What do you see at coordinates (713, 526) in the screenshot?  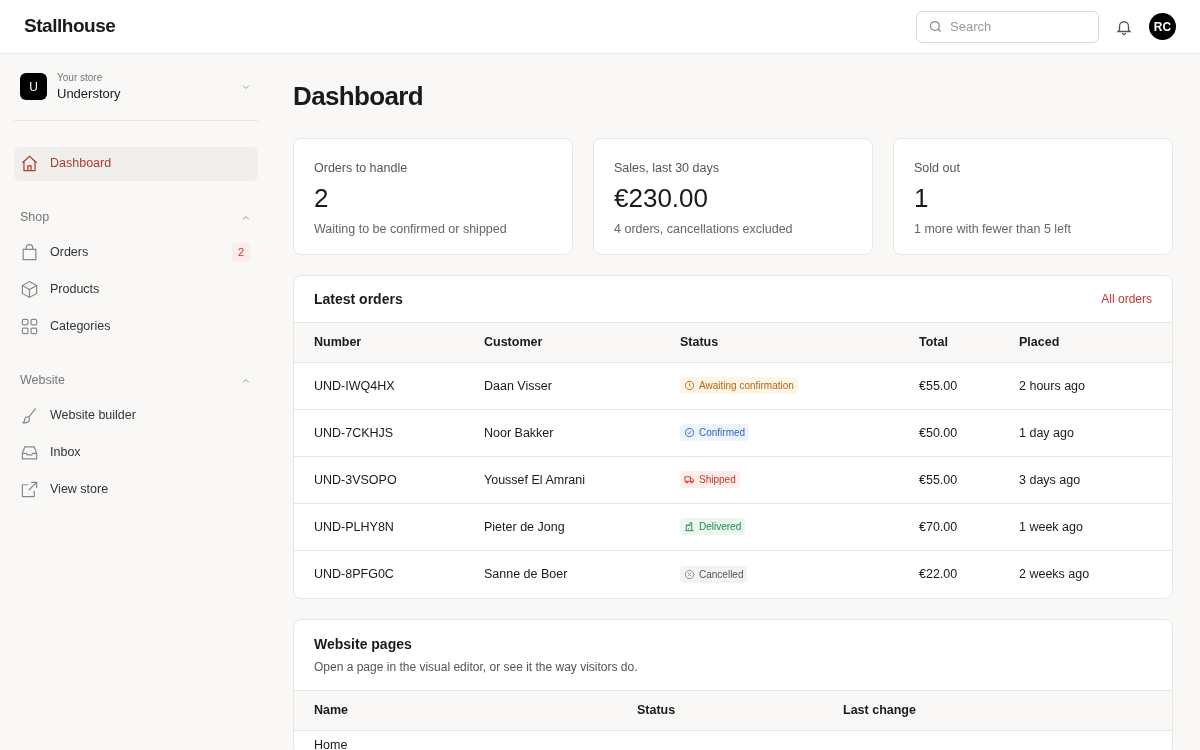 I see `status-badge: Delivered` at bounding box center [713, 526].